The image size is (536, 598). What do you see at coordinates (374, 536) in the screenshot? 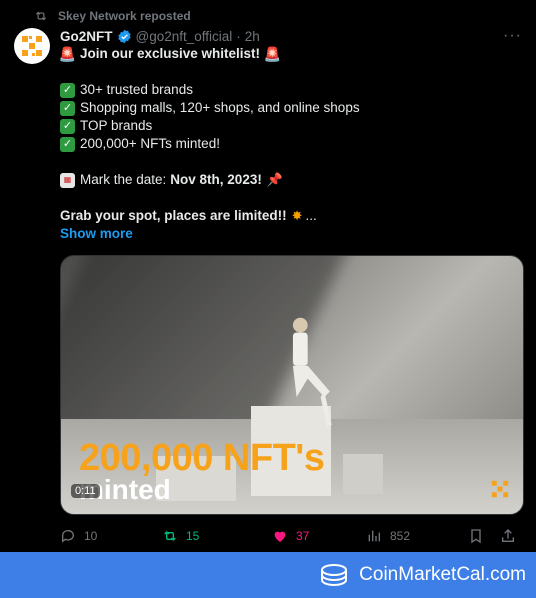
I see `bar-chart-icon` at bounding box center [374, 536].